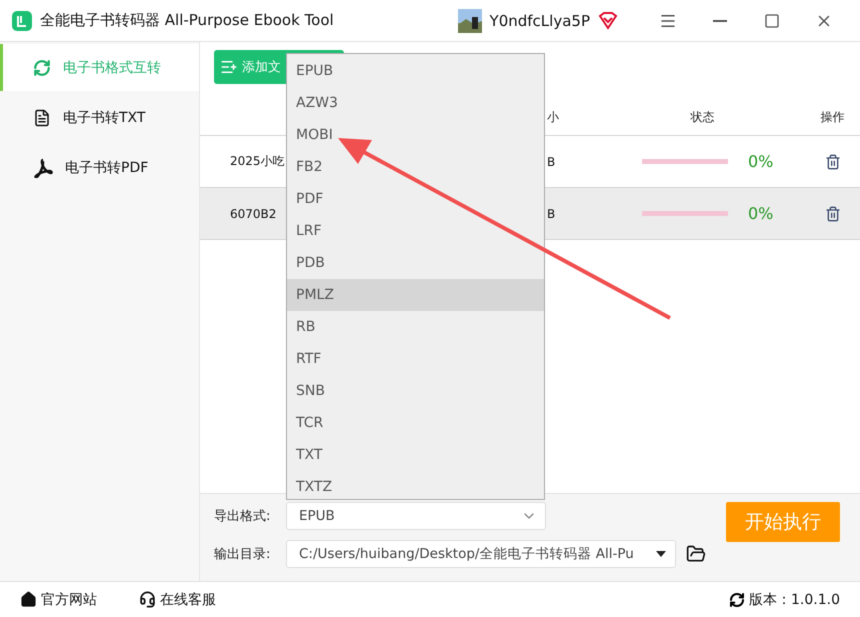 The width and height of the screenshot is (860, 617). What do you see at coordinates (794, 599) in the screenshot?
I see `version-text: 版本：1.0.1.0` at bounding box center [794, 599].